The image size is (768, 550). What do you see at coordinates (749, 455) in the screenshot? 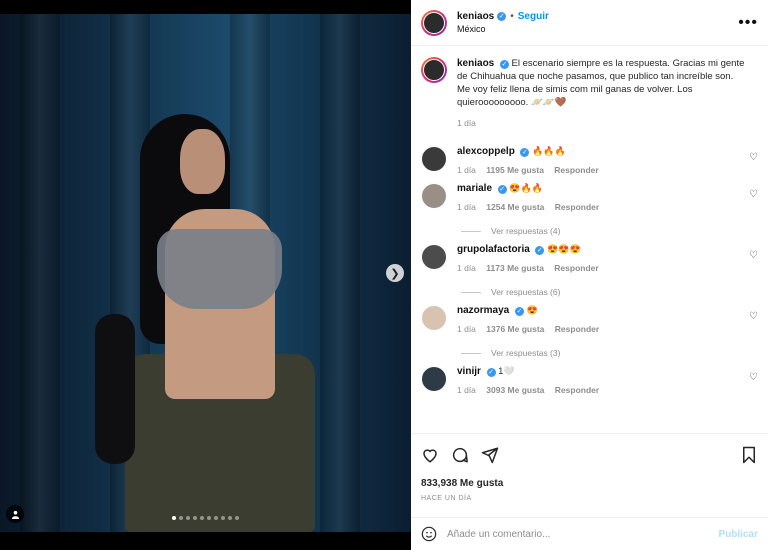
I see `bookmark-icon` at bounding box center [749, 455].